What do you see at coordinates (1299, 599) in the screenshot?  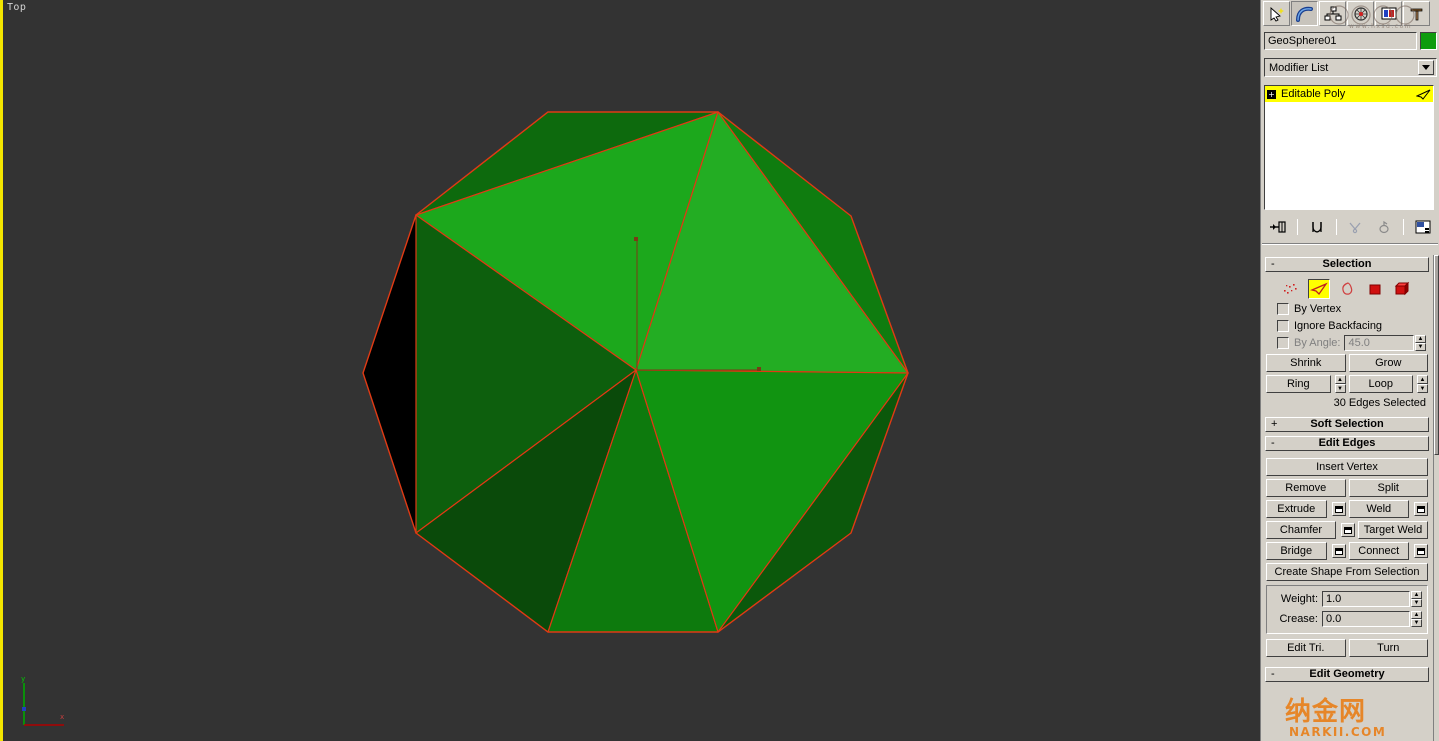 I see `weight-label: Weight:` at bounding box center [1299, 599].